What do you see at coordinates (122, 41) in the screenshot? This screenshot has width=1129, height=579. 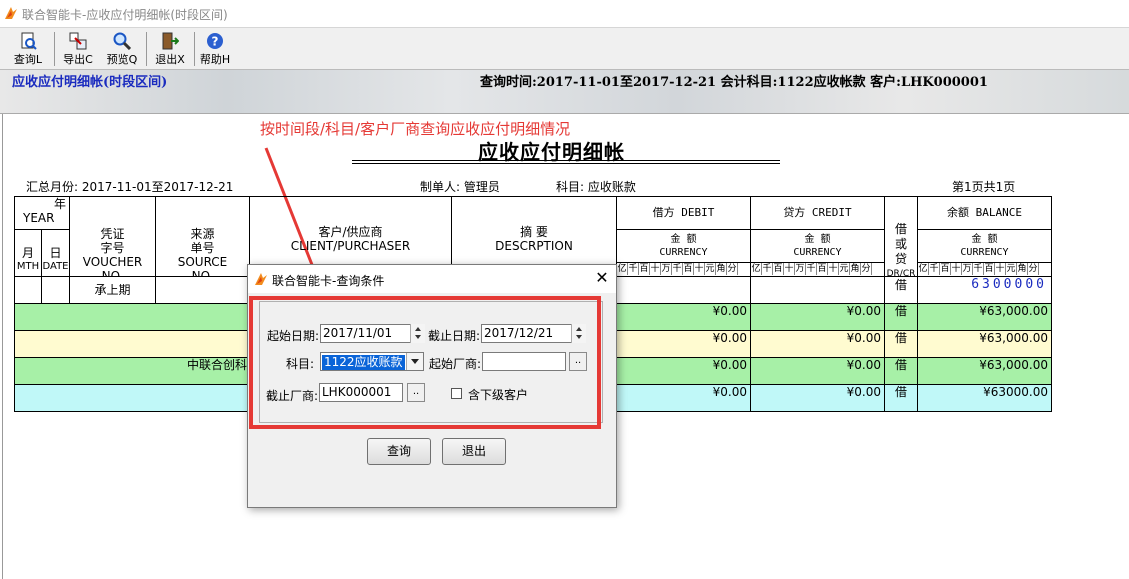 I see `magnifier-icon` at bounding box center [122, 41].